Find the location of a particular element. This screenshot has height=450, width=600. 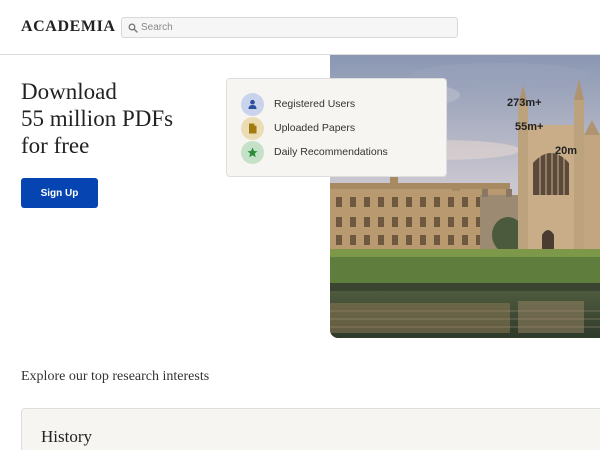

stat-uploaded-papers: Uploaded Papers is located at coordinates (341, 129).